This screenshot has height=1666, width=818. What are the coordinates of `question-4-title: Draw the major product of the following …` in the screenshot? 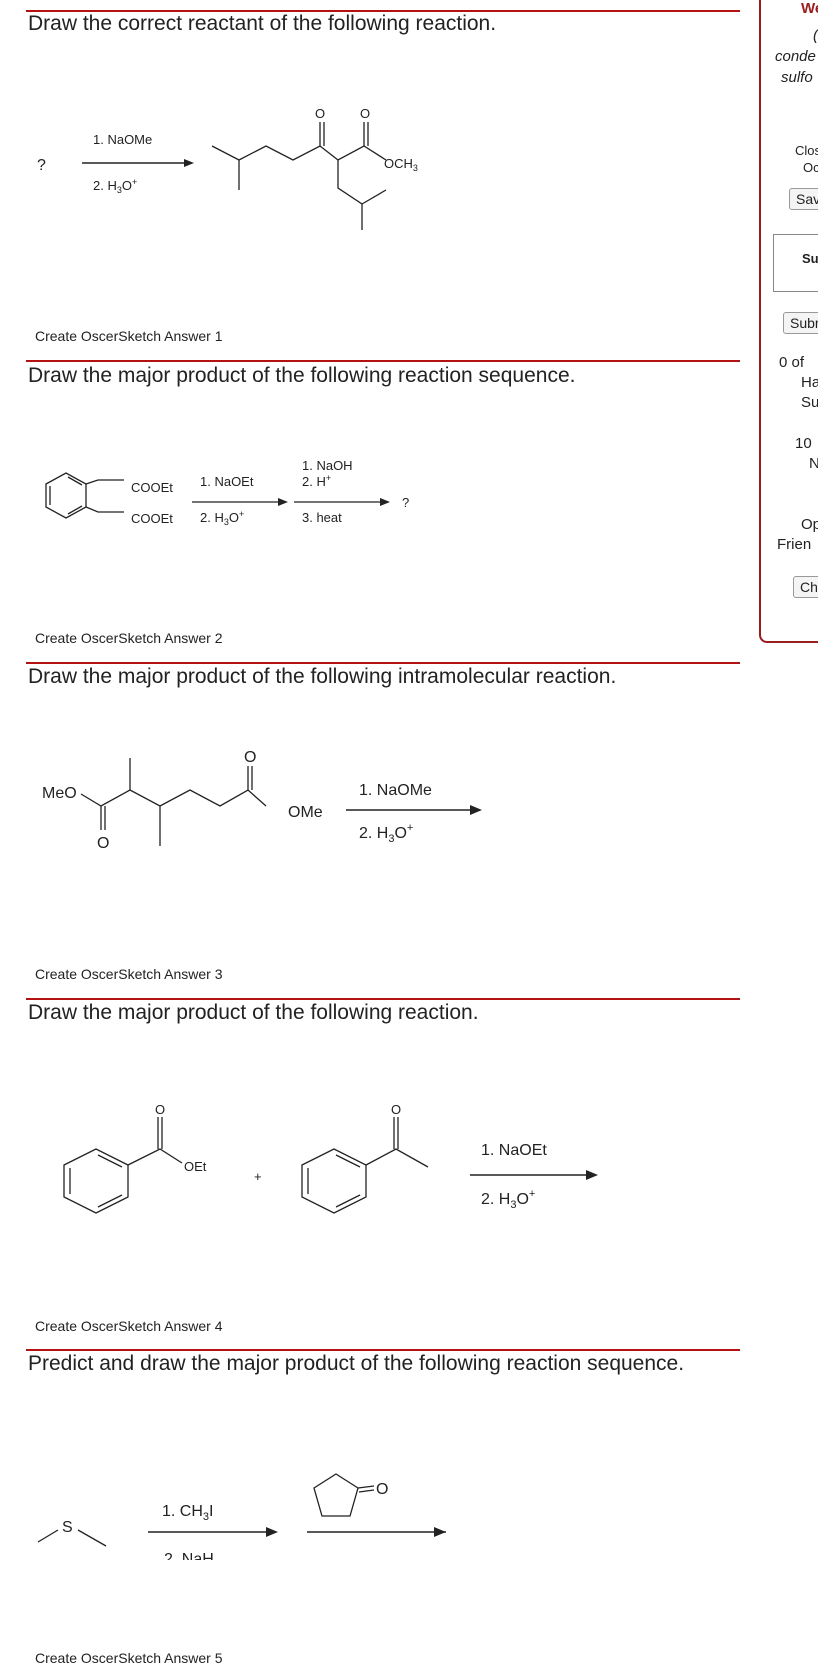 It's located at (253, 1012).